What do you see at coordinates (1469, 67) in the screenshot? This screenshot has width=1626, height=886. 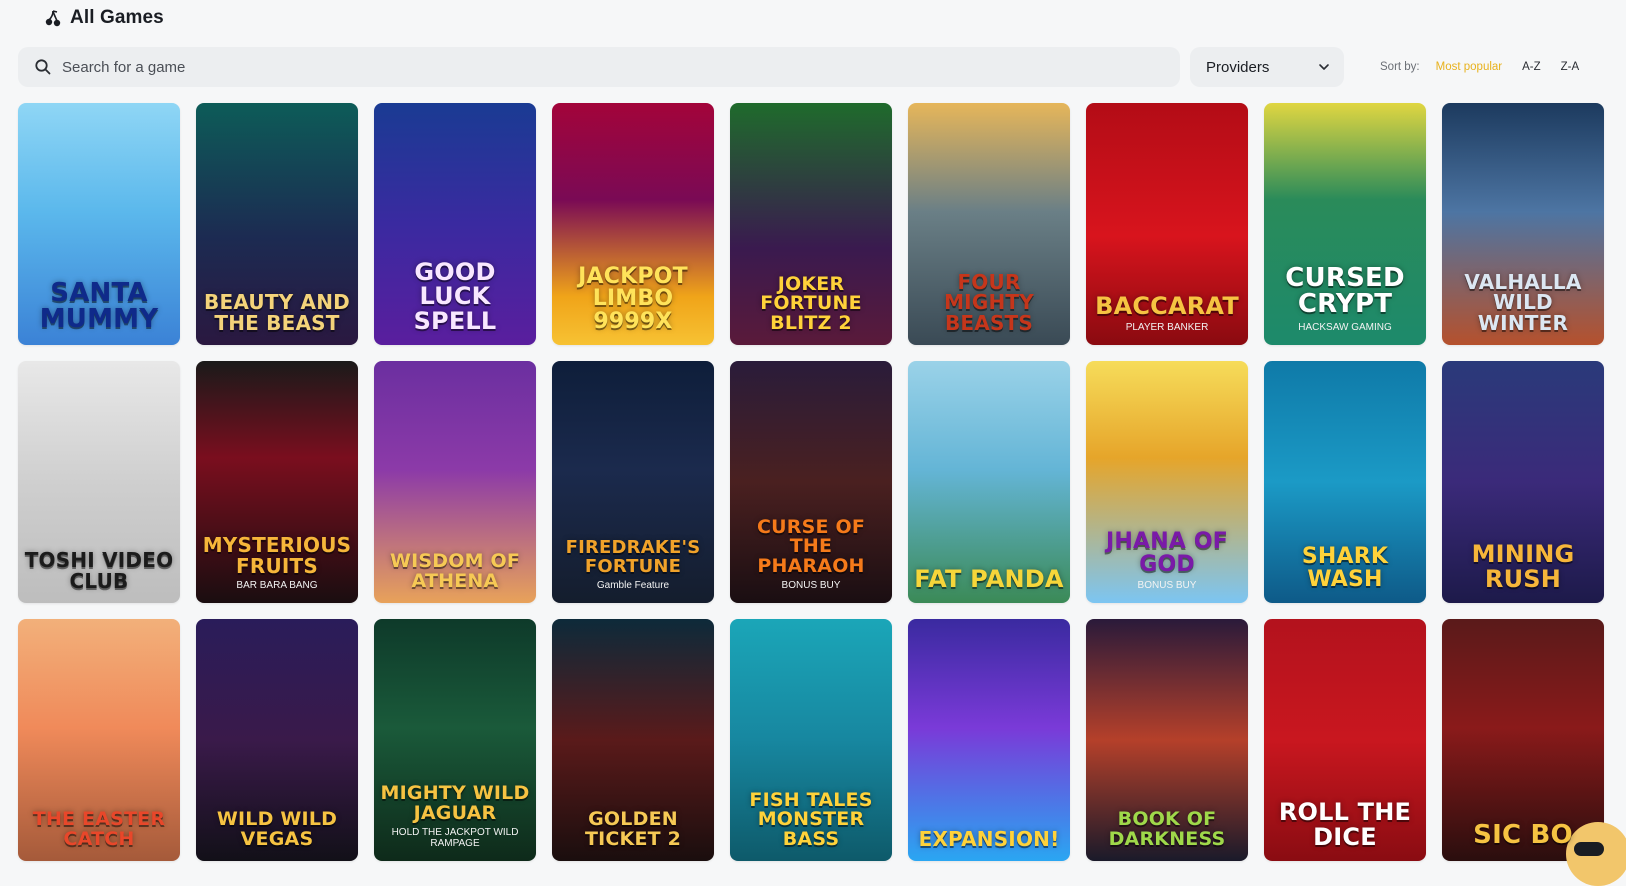 I see `sort-option-most-popular: Most popular` at bounding box center [1469, 67].